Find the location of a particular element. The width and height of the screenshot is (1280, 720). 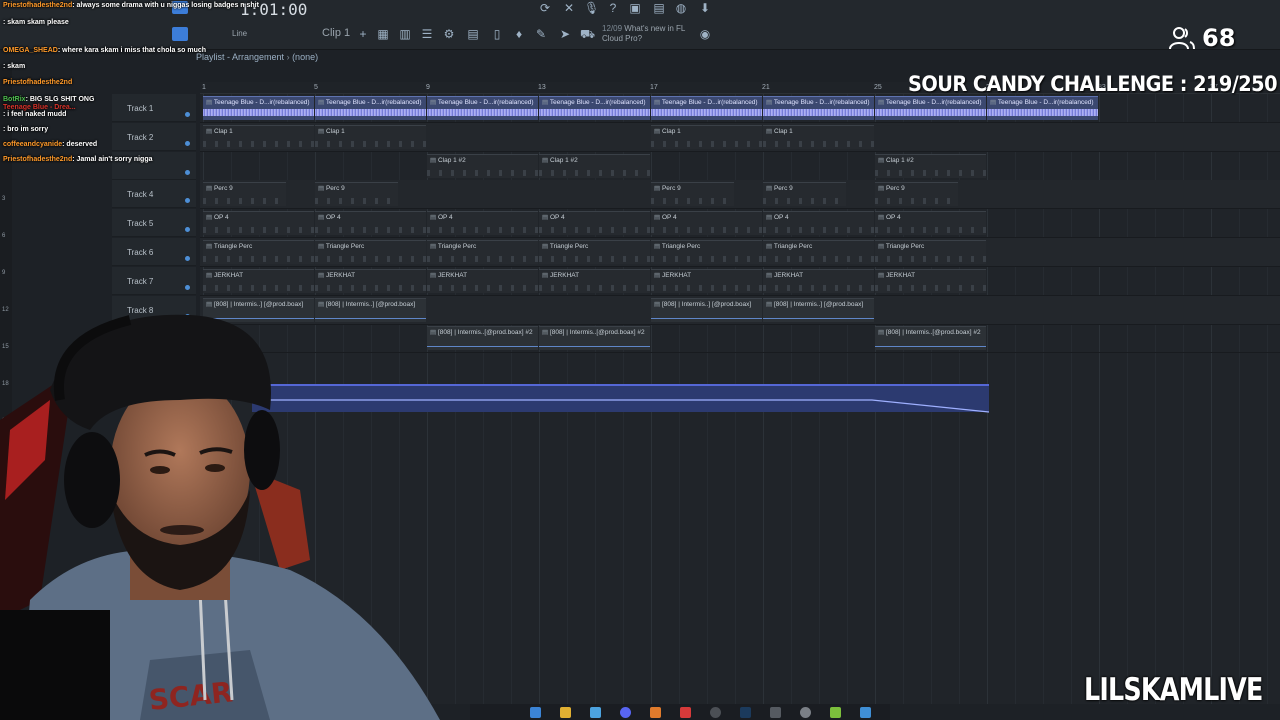

track-lane is located at coordinates (740, 166).